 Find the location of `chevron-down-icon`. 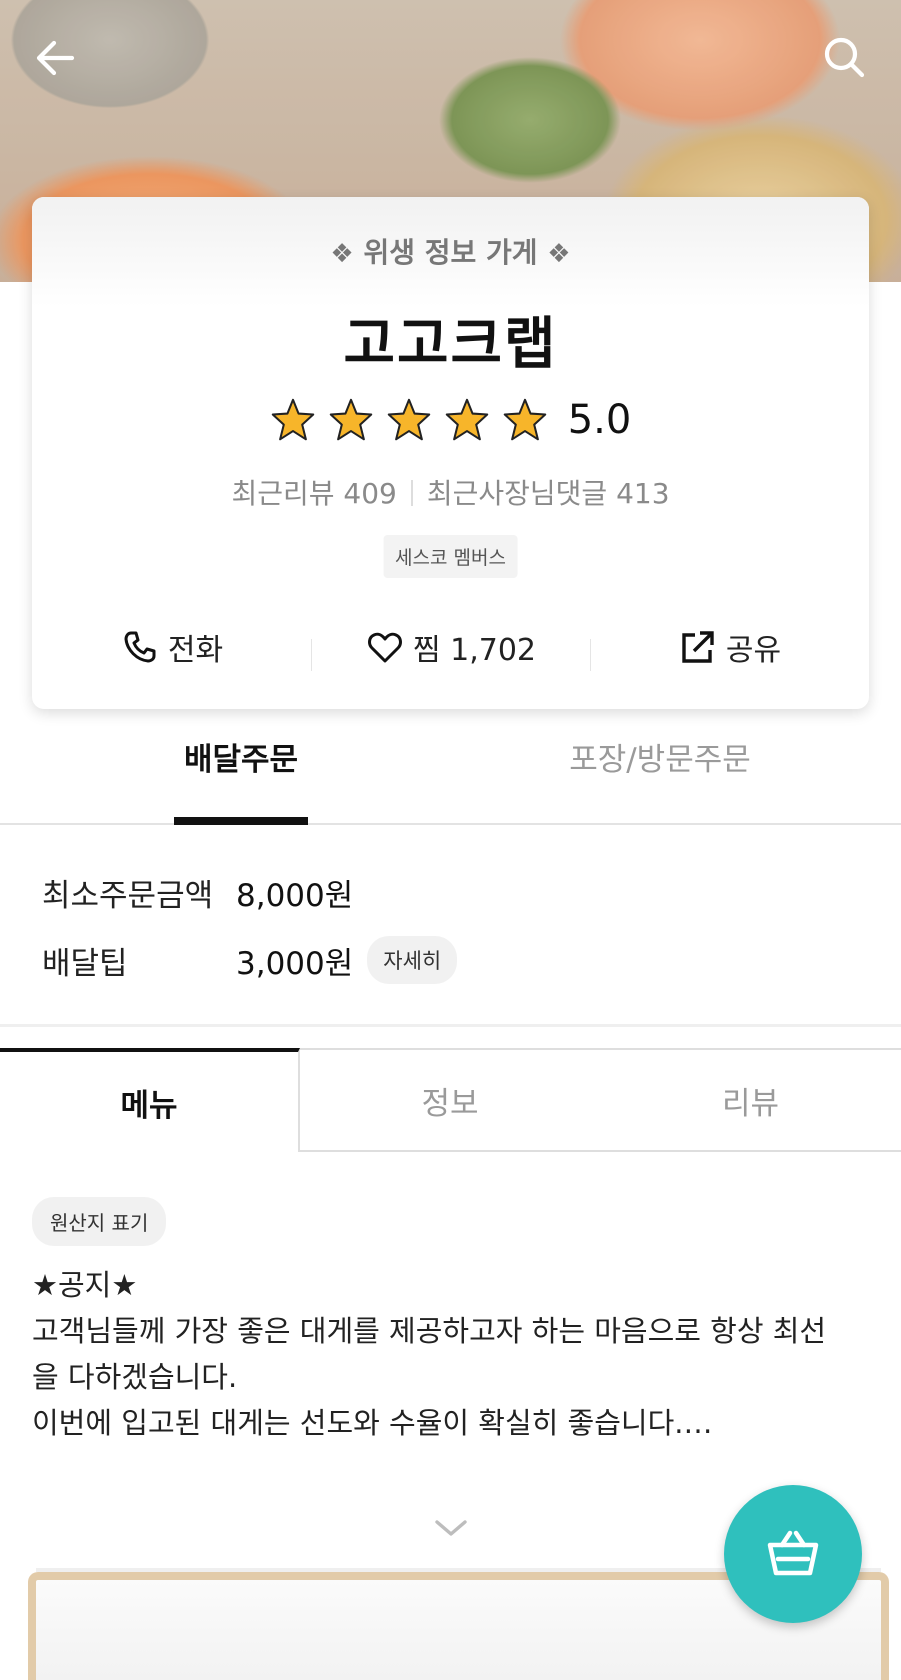

chevron-down-icon is located at coordinates (451, 1527).